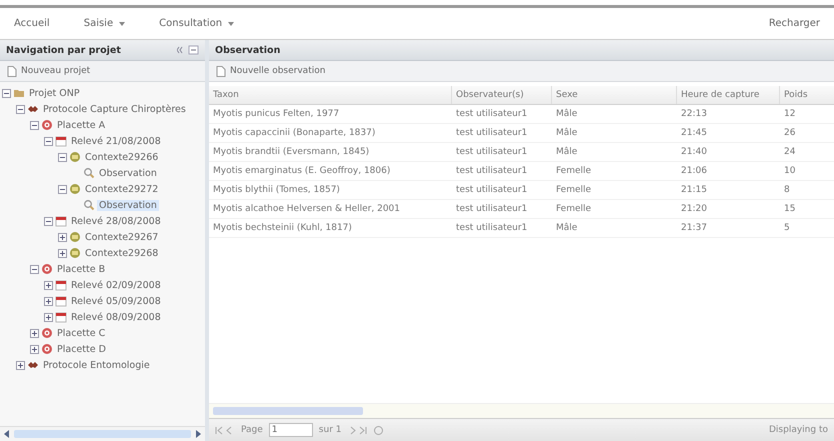  Describe the element at coordinates (121, 157) in the screenshot. I see `tree-item: Contexte29266` at that location.